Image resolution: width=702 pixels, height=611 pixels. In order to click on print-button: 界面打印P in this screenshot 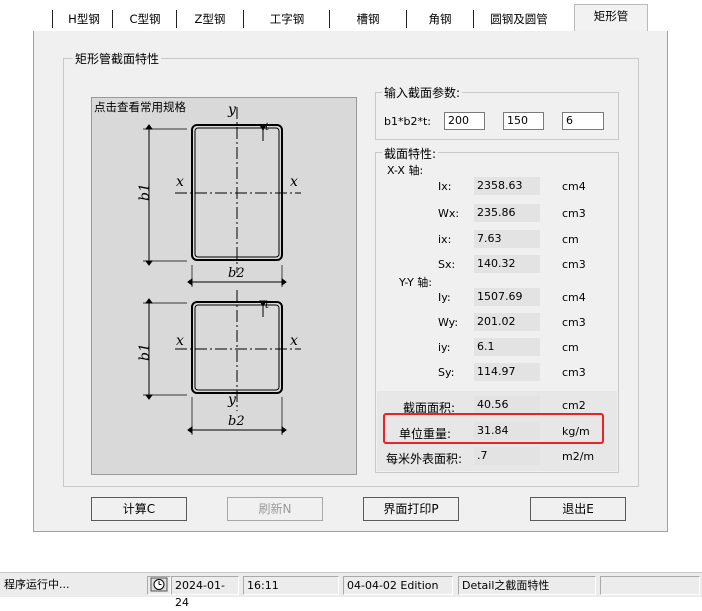, I will do `click(411, 509)`.